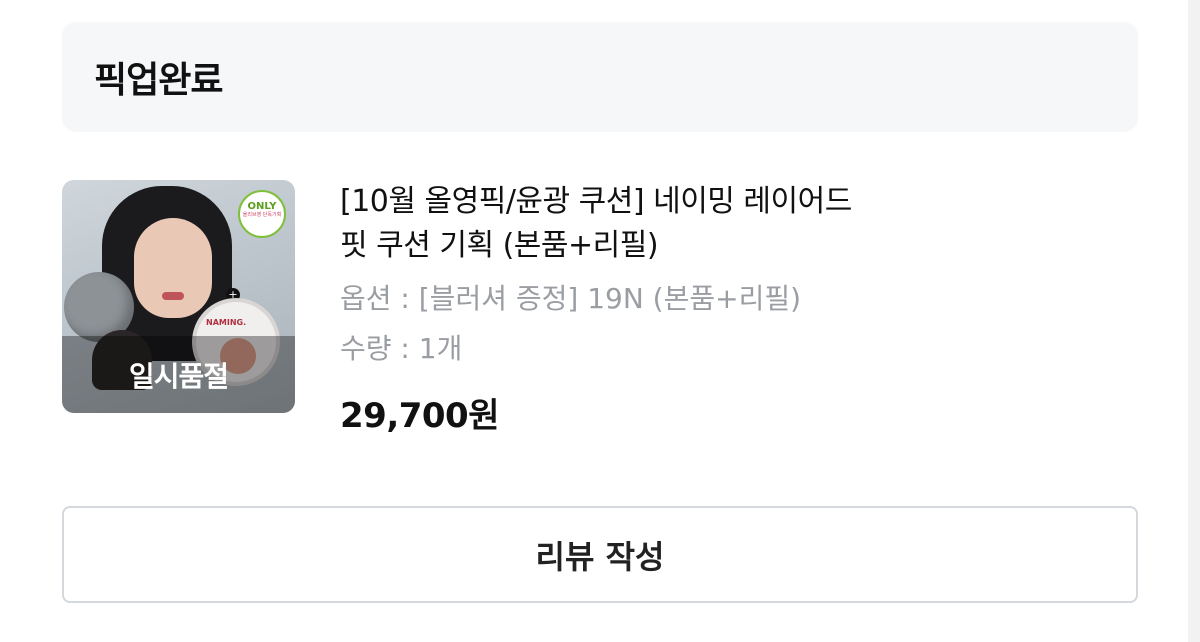 The height and width of the screenshot is (642, 1200). I want to click on product-thumbnail: + NAMING. ONLY 올리브영 단독기획 일시품절, so click(178, 296).